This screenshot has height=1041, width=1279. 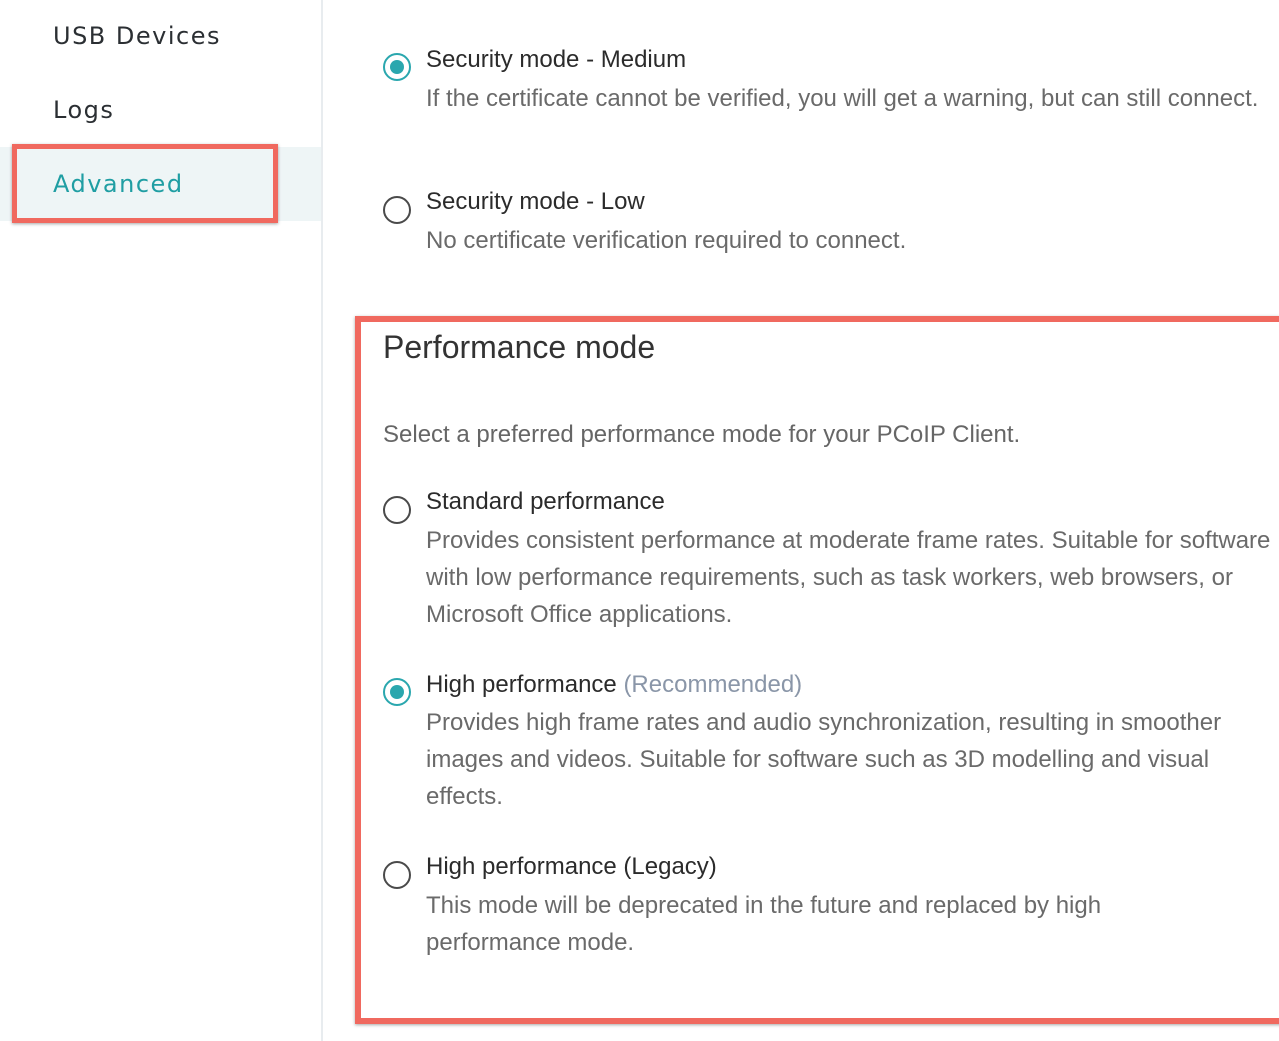 What do you see at coordinates (160, 110) in the screenshot?
I see `sidebar-item-logs: Logs` at bounding box center [160, 110].